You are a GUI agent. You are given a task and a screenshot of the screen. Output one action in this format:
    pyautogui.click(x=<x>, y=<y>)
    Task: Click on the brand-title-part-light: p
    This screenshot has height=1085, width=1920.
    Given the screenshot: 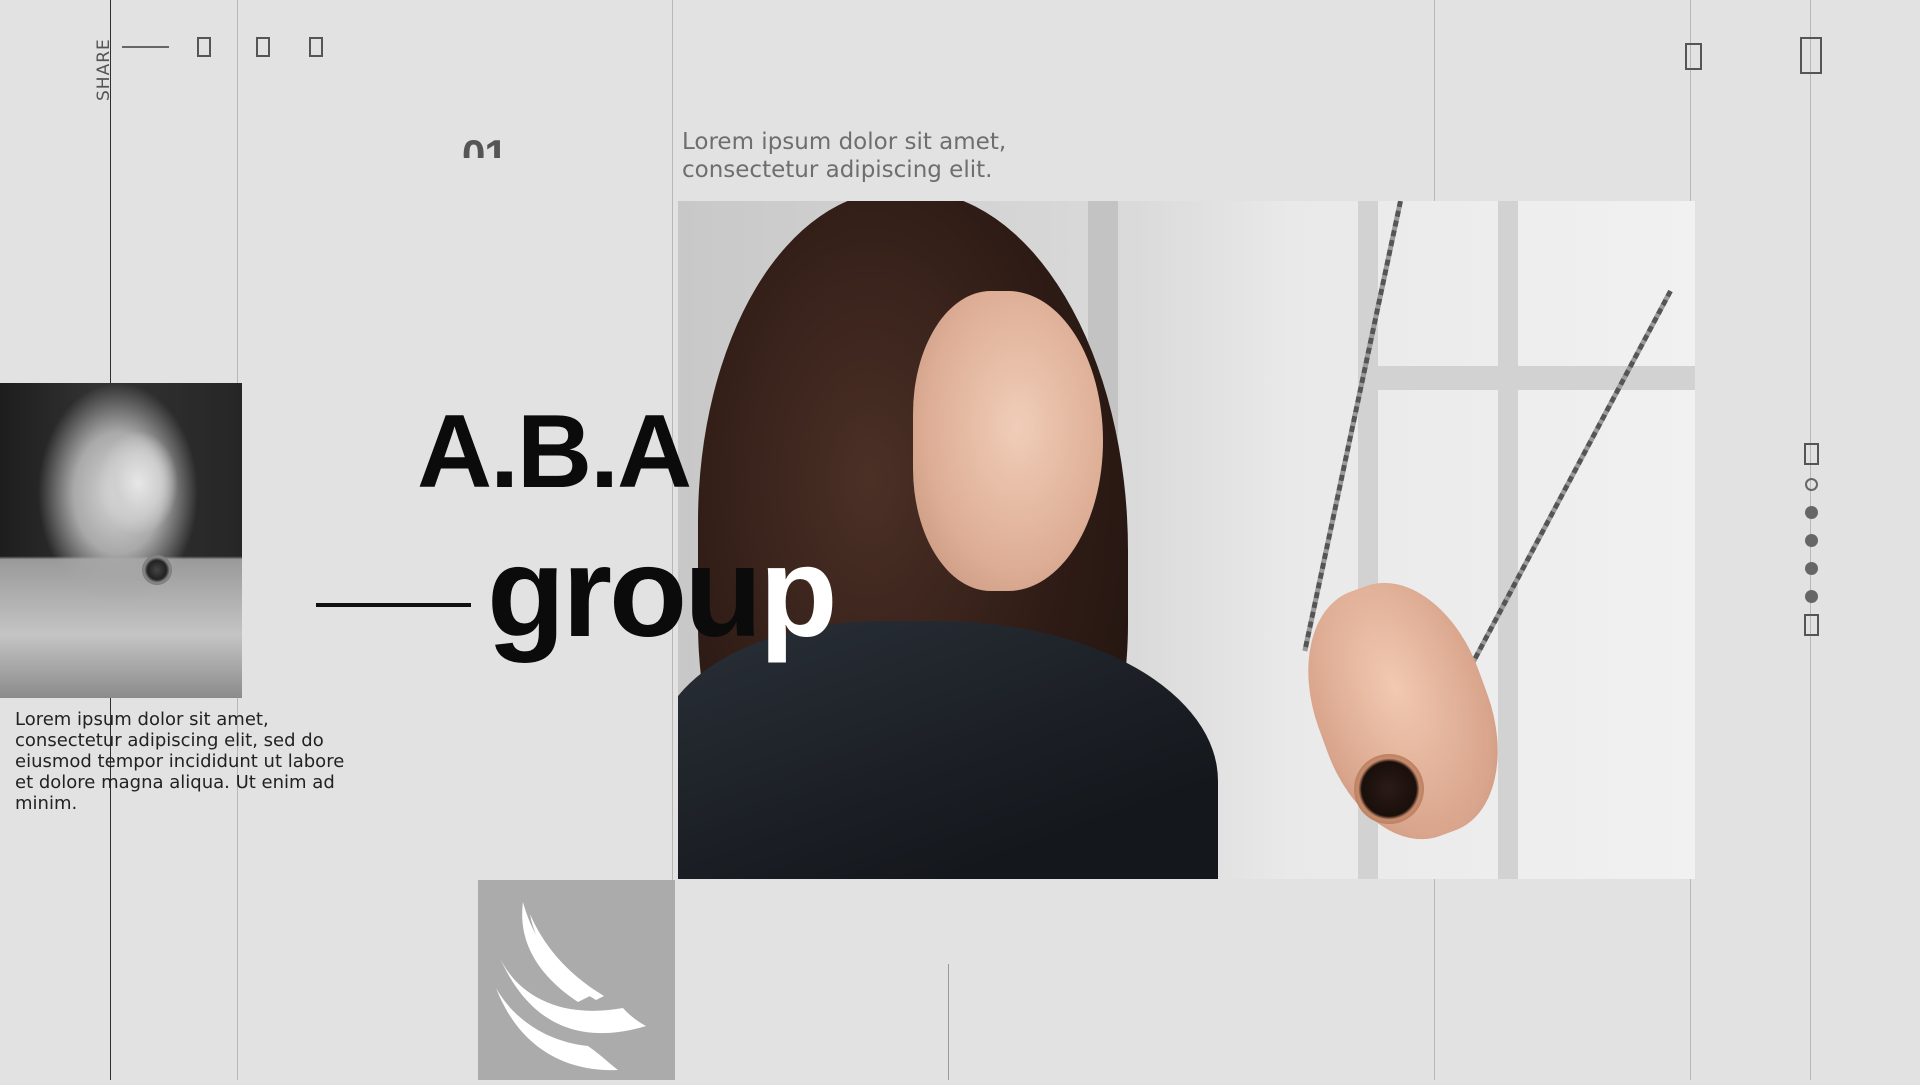 What is the action you would take?
    pyautogui.click(x=798, y=592)
    